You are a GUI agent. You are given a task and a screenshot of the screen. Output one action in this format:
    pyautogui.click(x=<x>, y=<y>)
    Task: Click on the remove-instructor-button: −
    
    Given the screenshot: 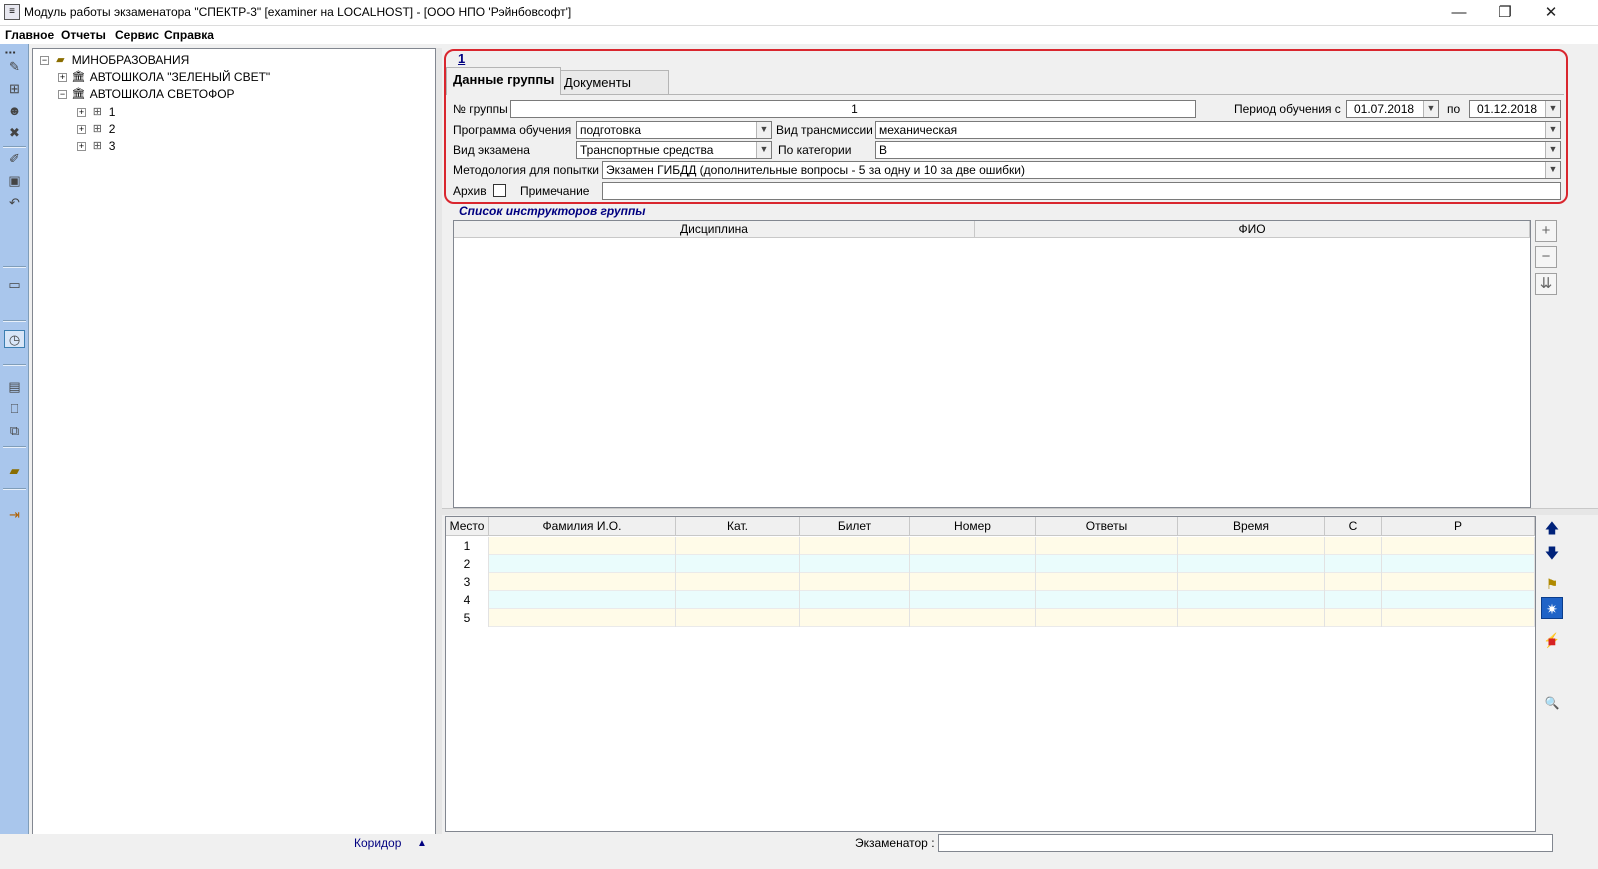 What is the action you would take?
    pyautogui.click(x=1546, y=257)
    